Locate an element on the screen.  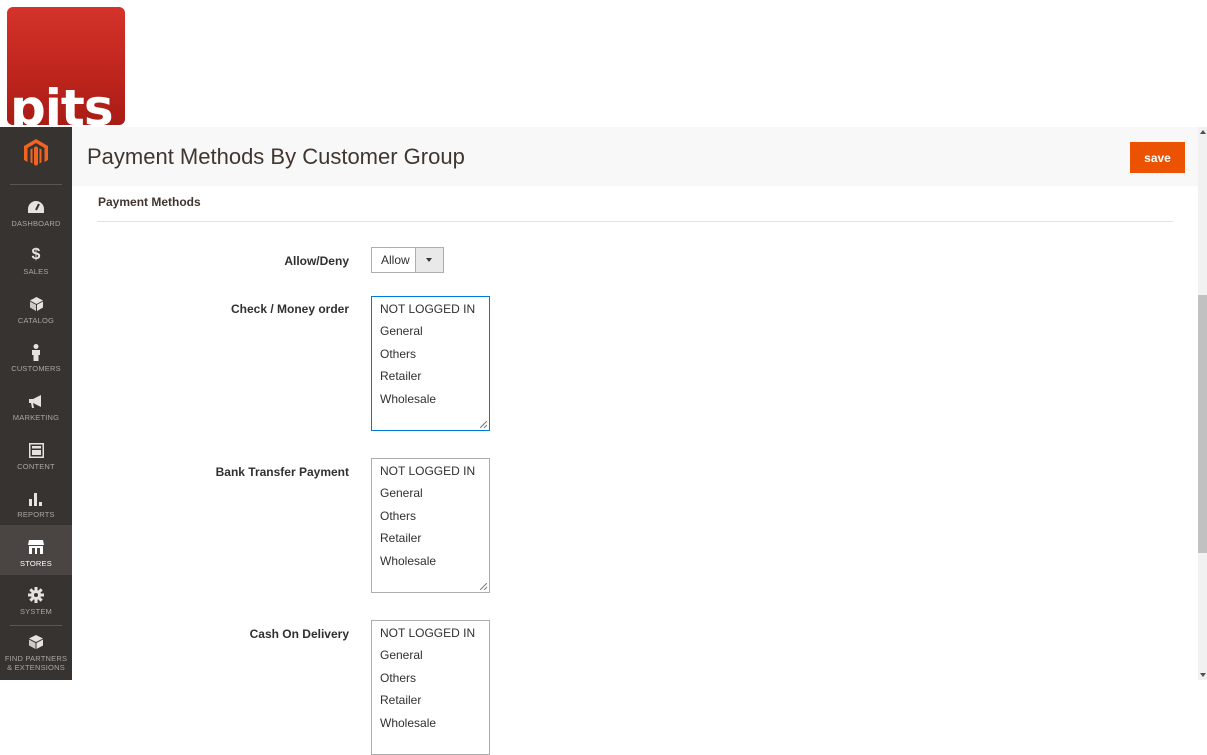
save-button: save is located at coordinates (1157, 157).